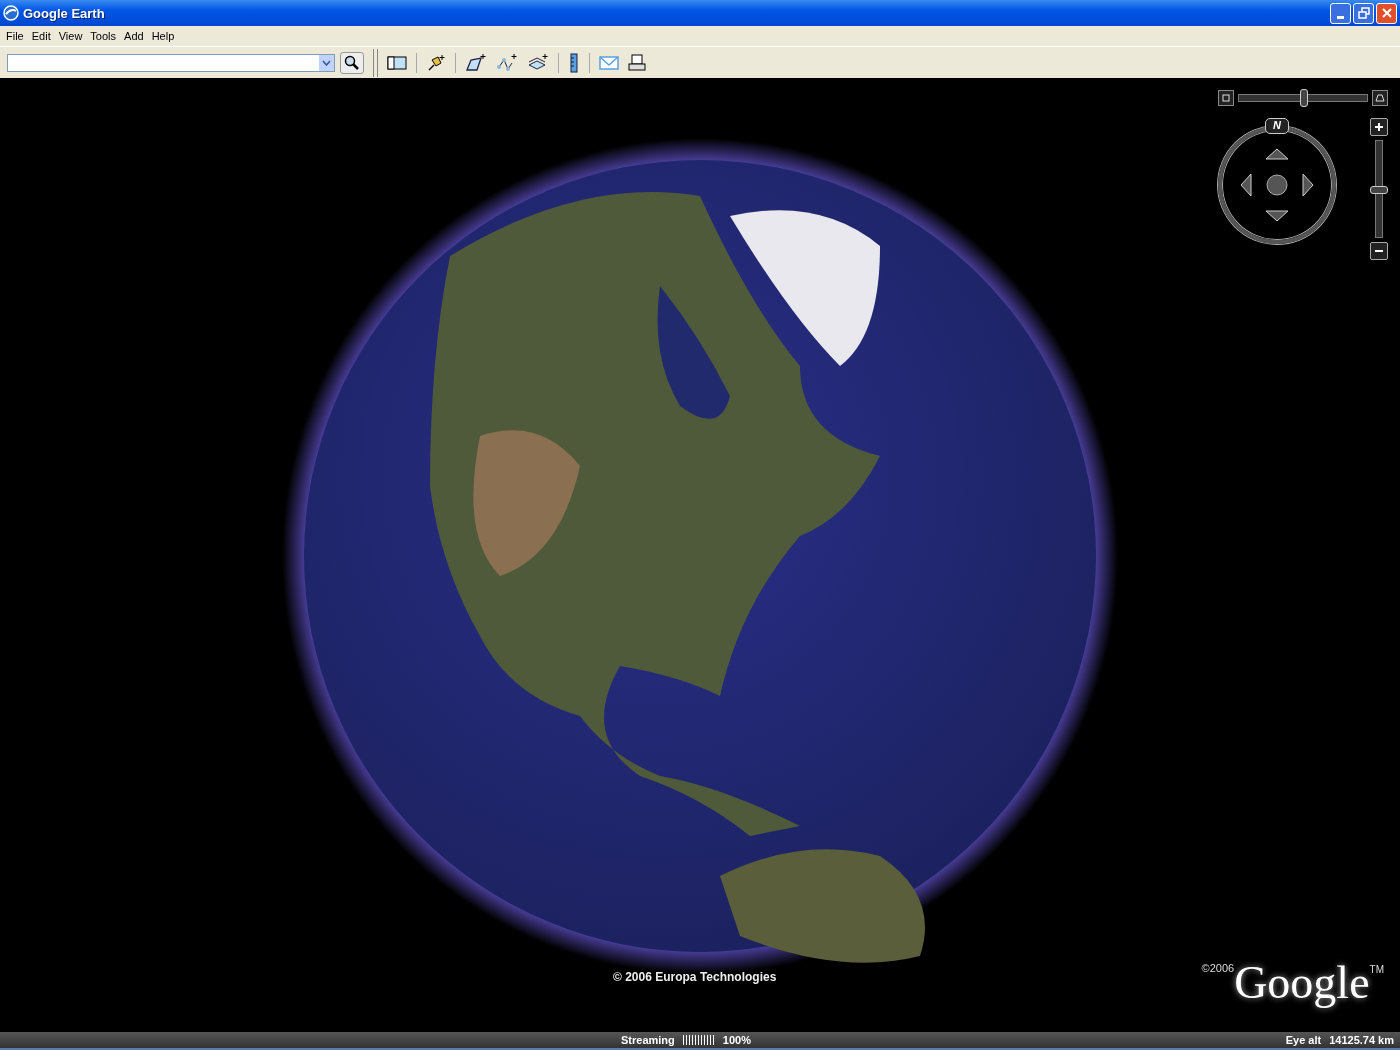 This screenshot has width=1400, height=1050. What do you see at coordinates (1308, 185) in the screenshot?
I see `right-arrow-icon` at bounding box center [1308, 185].